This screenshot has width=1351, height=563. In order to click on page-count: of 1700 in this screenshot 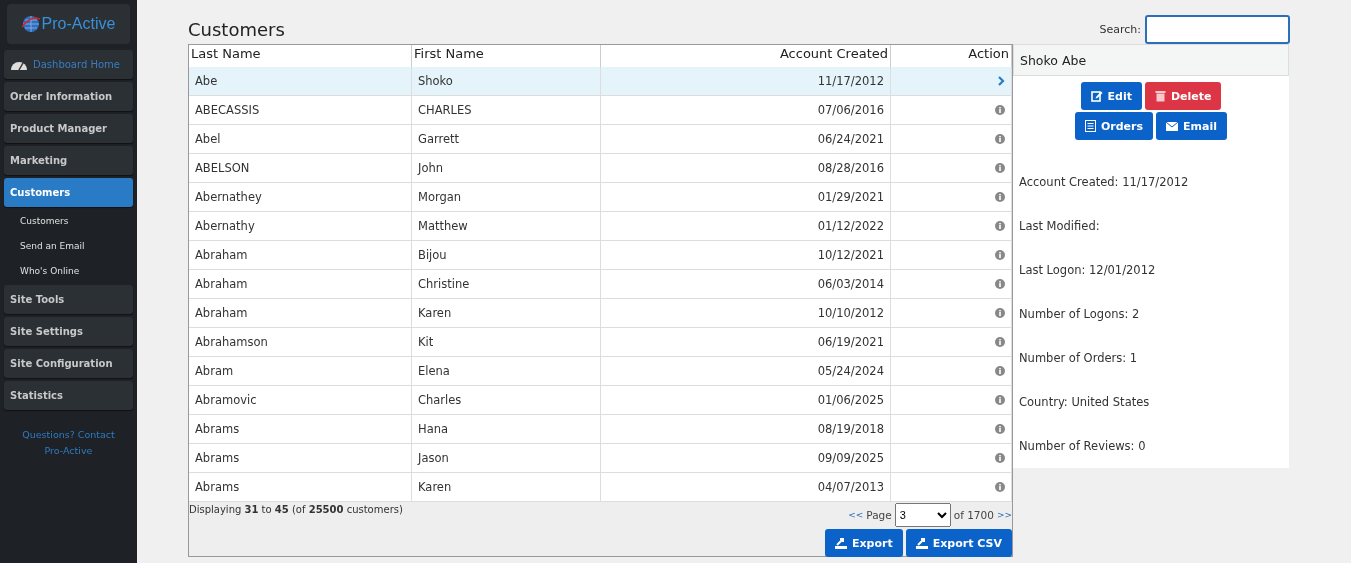, I will do `click(973, 515)`.